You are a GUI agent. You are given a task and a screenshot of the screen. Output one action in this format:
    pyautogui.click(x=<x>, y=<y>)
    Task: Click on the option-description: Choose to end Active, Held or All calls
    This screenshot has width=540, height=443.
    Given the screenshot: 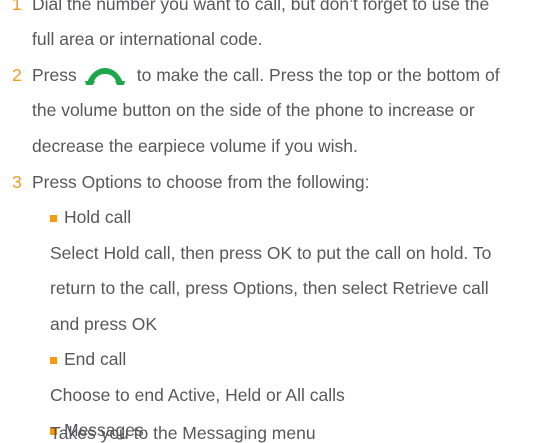 What is the action you would take?
    pyautogui.click(x=197, y=395)
    